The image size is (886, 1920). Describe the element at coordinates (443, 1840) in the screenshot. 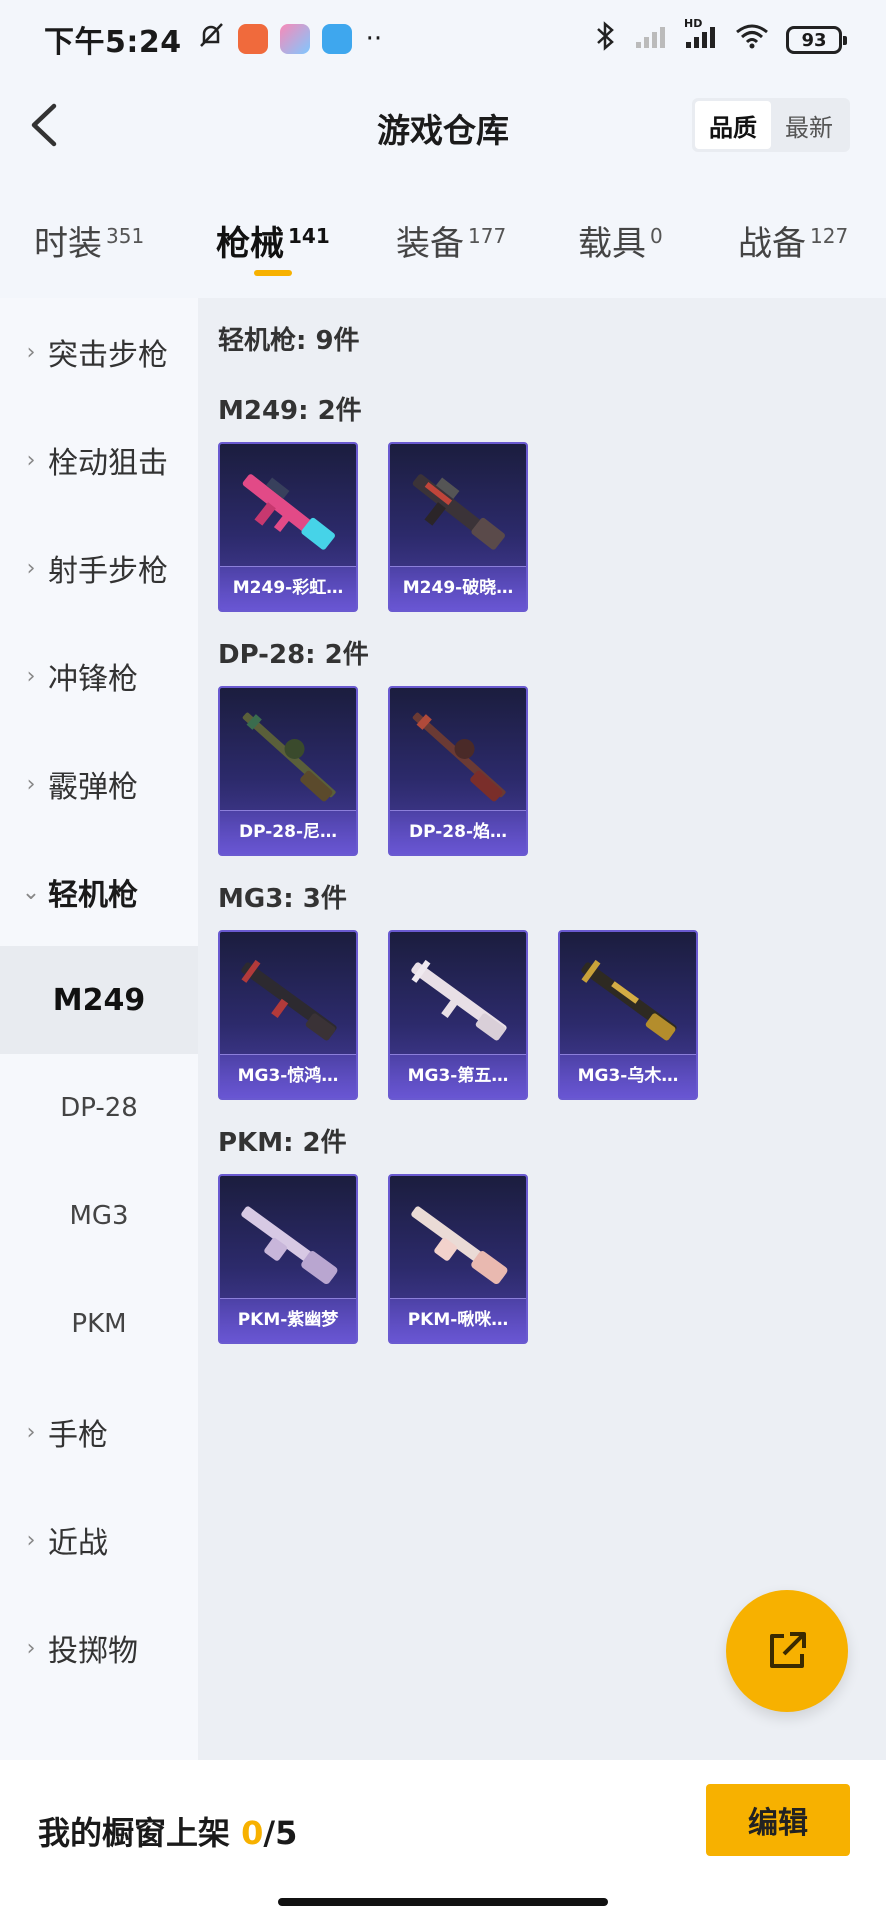

I see `bottom-bar: 我的橱窗上架 0/5 编辑` at that location.